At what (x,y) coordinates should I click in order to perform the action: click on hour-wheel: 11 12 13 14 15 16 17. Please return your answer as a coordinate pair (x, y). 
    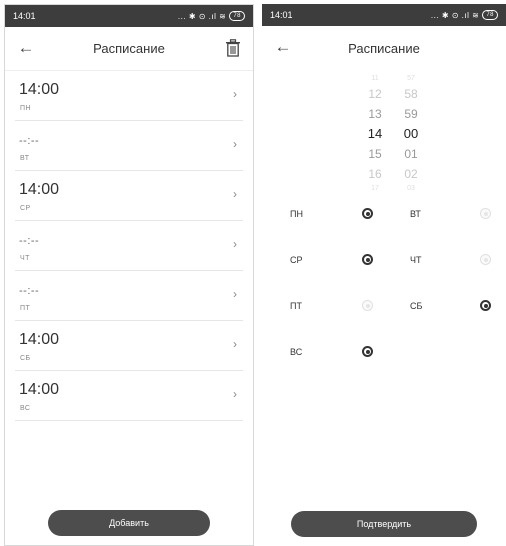
    Looking at the image, I should click on (375, 134).